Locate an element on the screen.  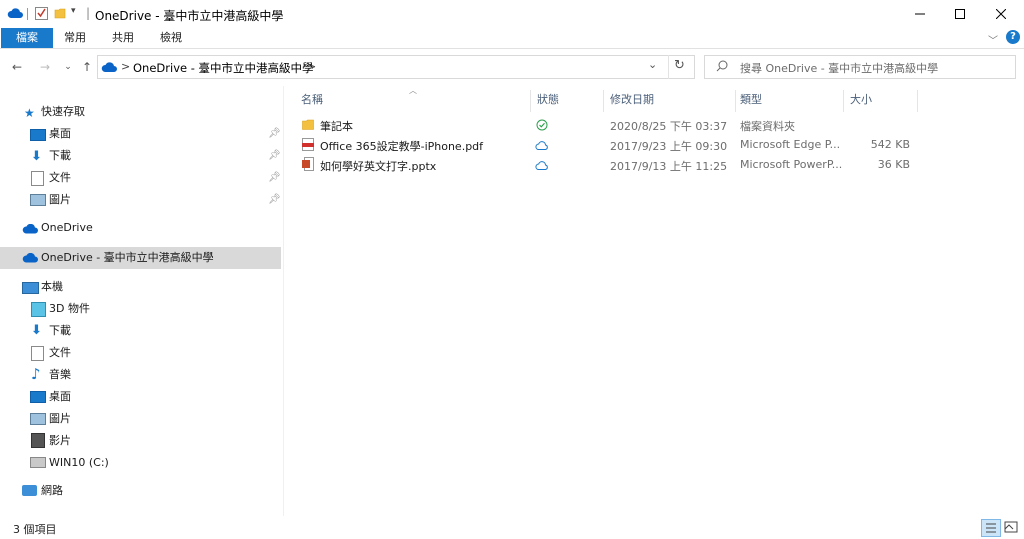
sort-ascending-icon: ︿ is located at coordinates (413, 90).